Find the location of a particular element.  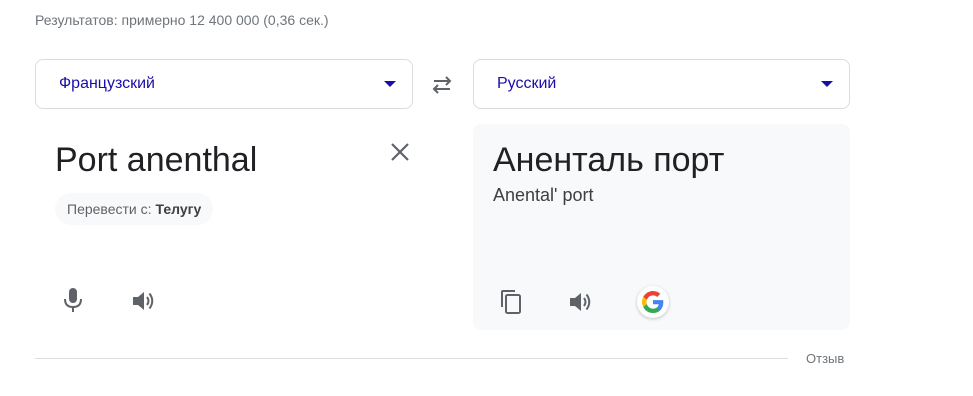

open-google-translate-button is located at coordinates (653, 302).